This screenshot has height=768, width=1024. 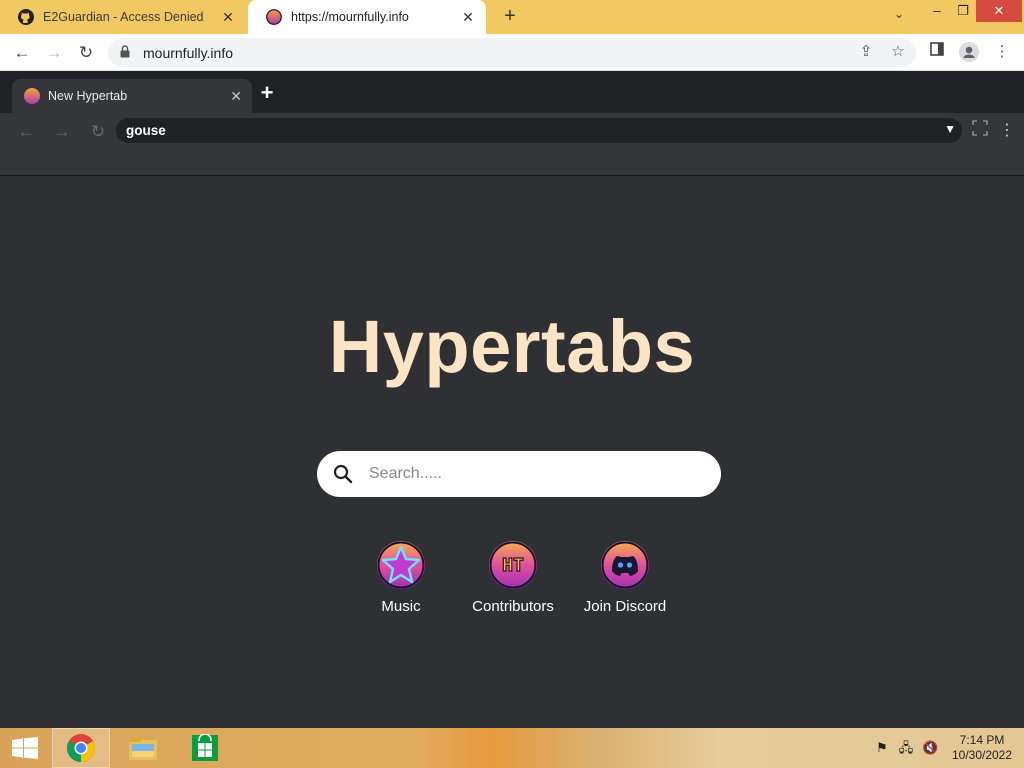 What do you see at coordinates (512, 346) in the screenshot?
I see `page-title: Hypertabs` at bounding box center [512, 346].